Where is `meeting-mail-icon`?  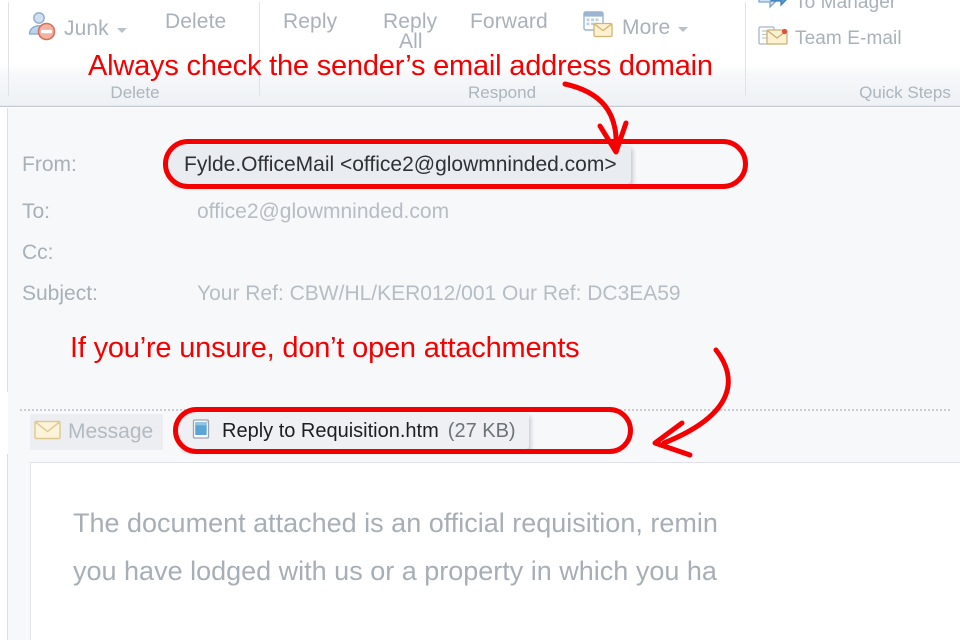 meeting-mail-icon is located at coordinates (599, 27).